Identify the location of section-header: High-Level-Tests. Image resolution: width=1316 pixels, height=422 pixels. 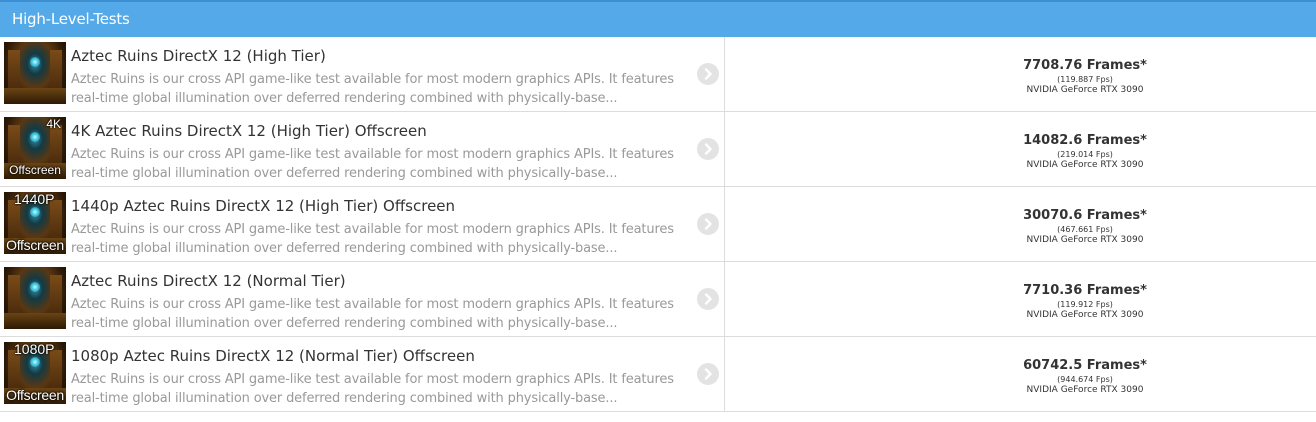
(658, 18).